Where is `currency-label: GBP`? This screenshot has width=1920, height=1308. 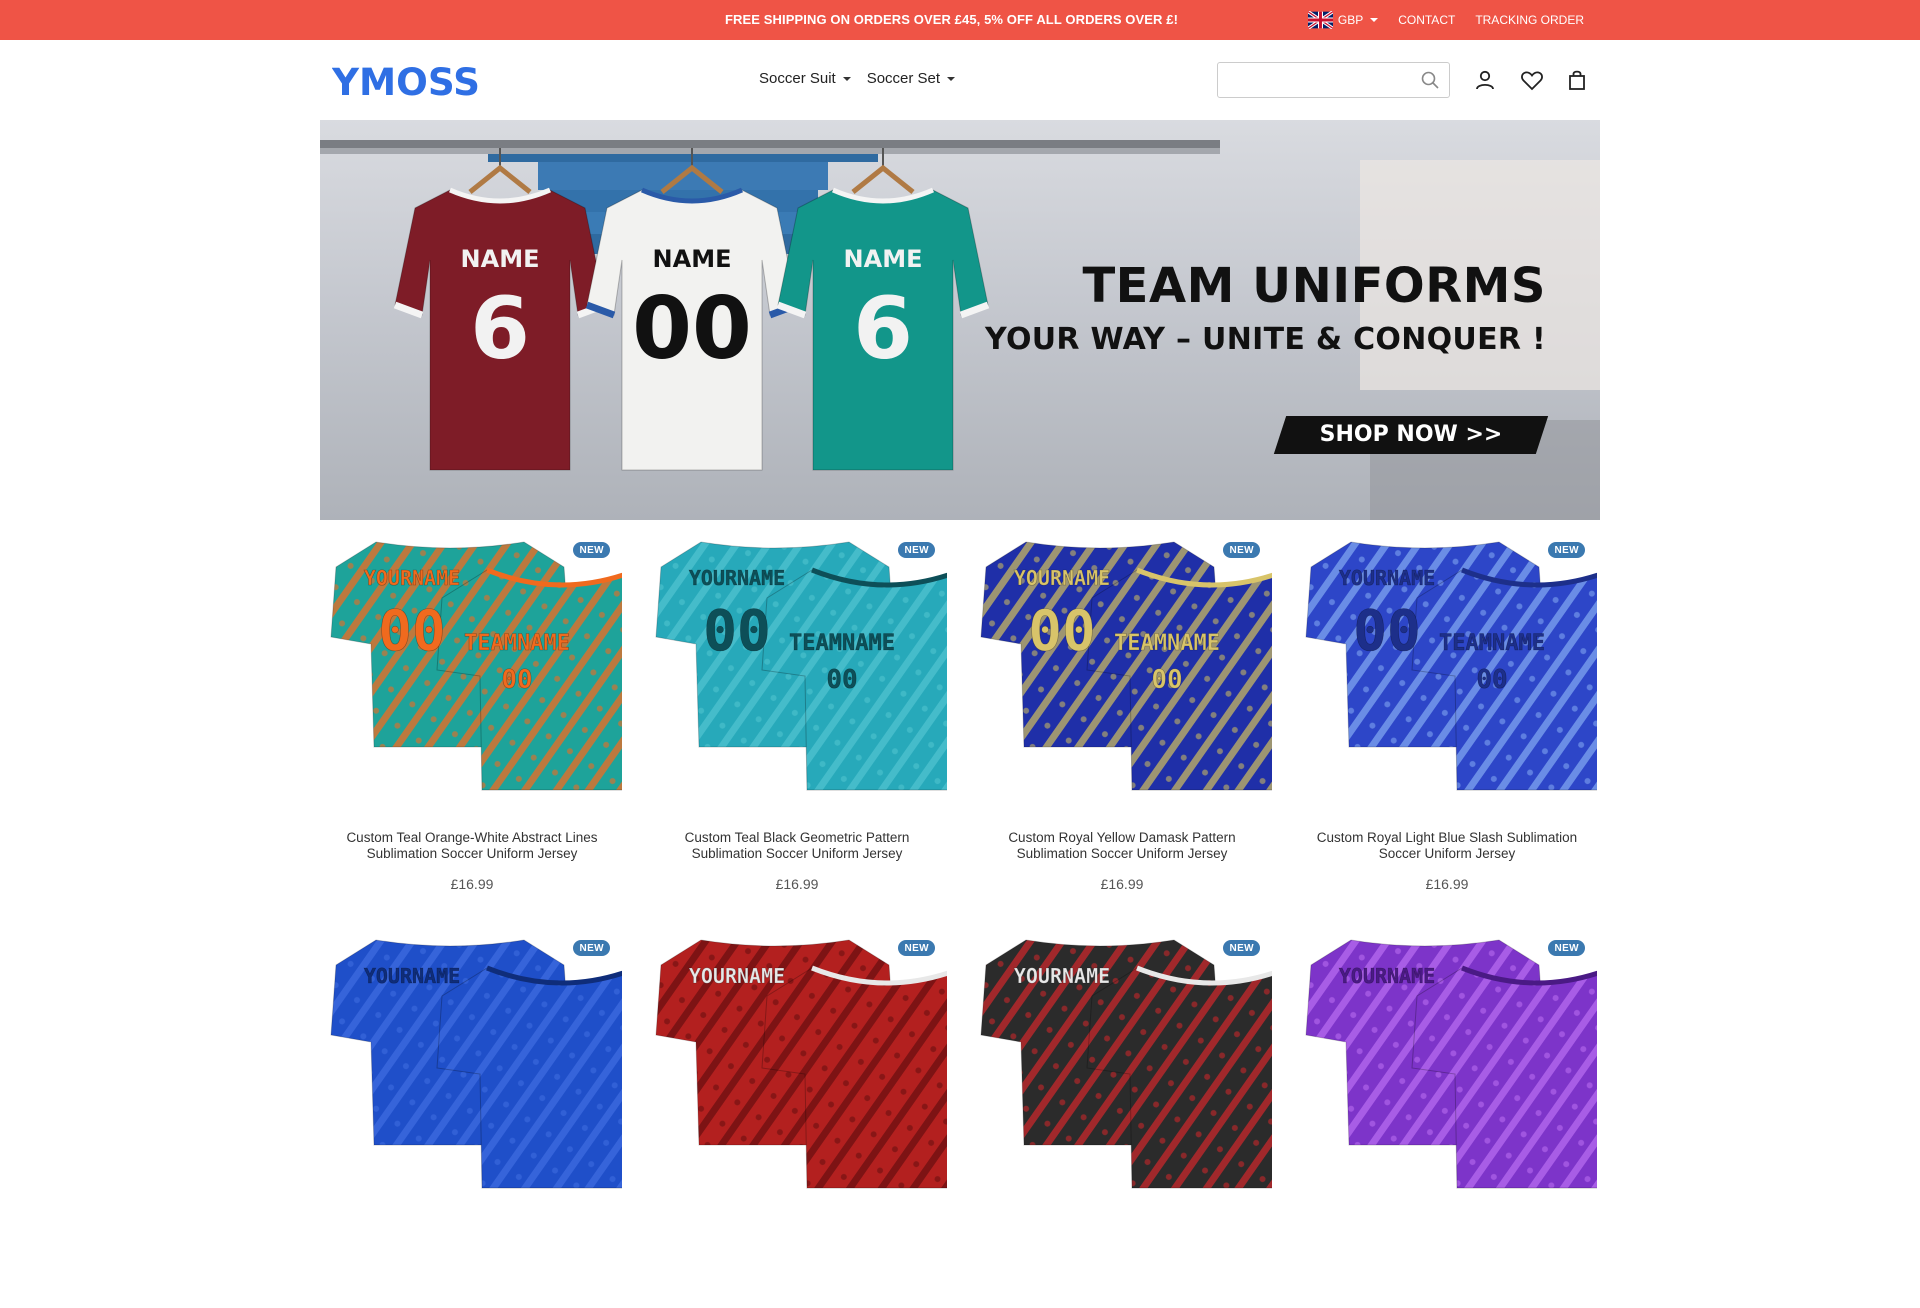 currency-label: GBP is located at coordinates (1350, 20).